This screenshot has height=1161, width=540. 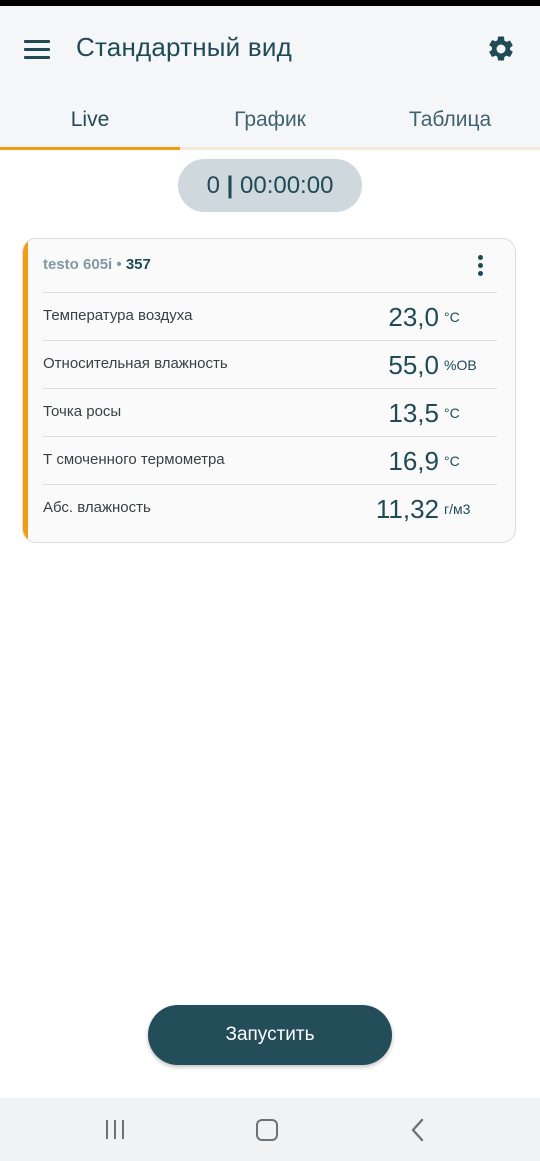 I want to click on reading-label: Точка росы, so click(x=82, y=411).